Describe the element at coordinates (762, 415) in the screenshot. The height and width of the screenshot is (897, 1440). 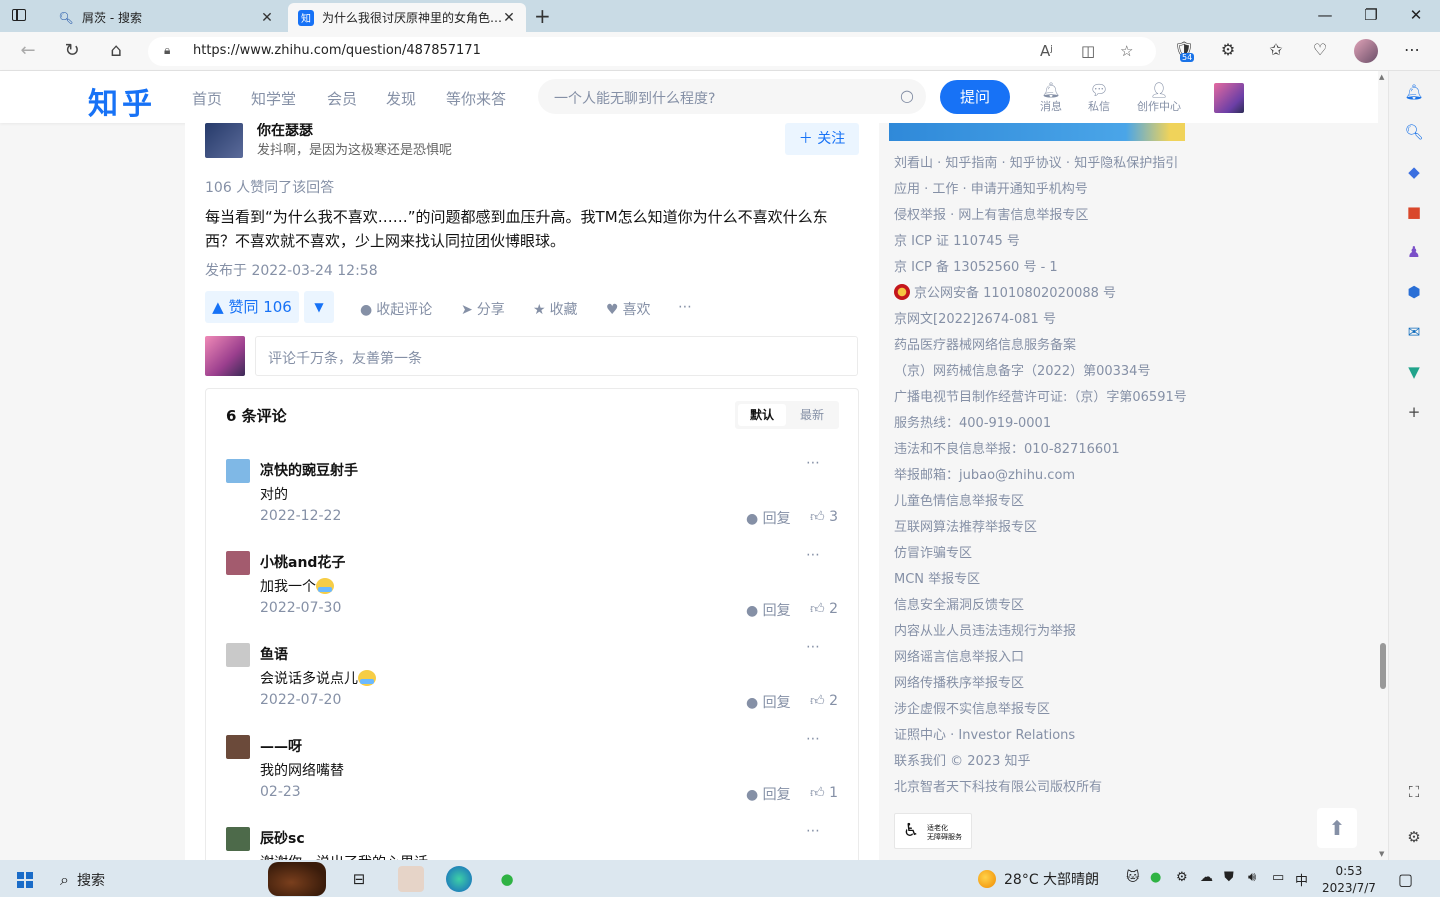
I see `sort-default: 默认` at that location.